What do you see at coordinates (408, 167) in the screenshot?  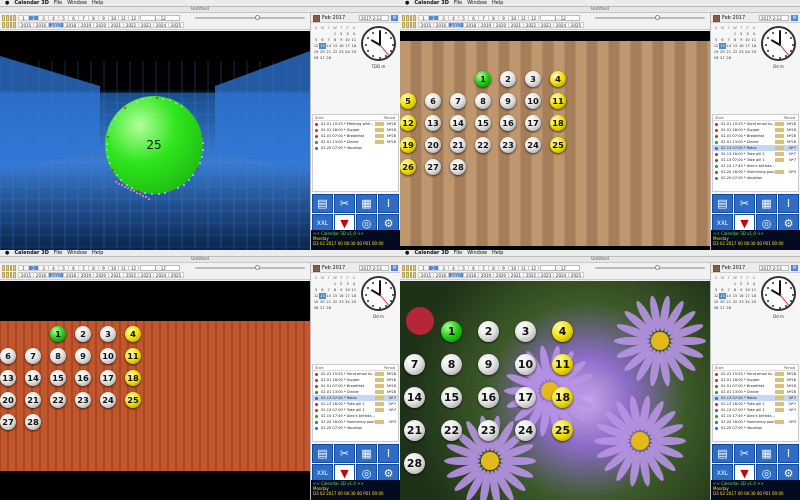 I see `day-ball-26: 26` at bounding box center [408, 167].